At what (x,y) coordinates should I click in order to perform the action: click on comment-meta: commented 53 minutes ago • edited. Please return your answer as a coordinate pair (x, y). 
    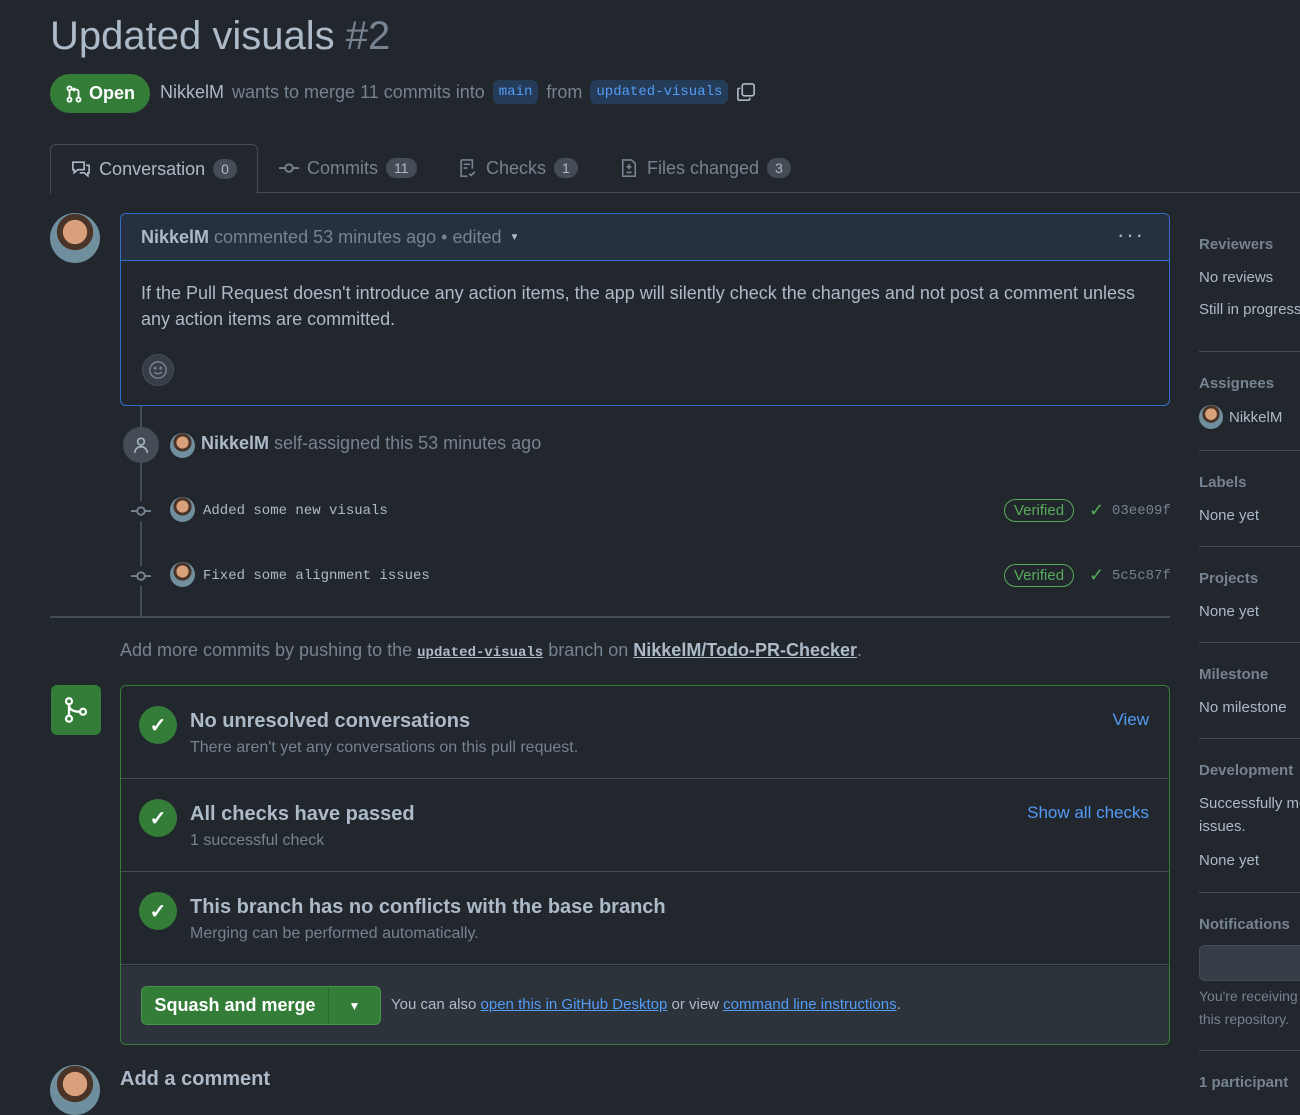
    Looking at the image, I should click on (357, 237).